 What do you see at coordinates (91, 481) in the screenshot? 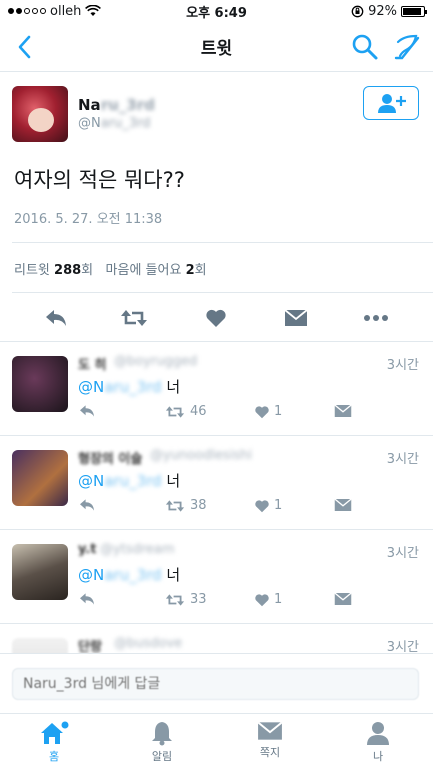
I see `mention-visible: @N` at bounding box center [91, 481].